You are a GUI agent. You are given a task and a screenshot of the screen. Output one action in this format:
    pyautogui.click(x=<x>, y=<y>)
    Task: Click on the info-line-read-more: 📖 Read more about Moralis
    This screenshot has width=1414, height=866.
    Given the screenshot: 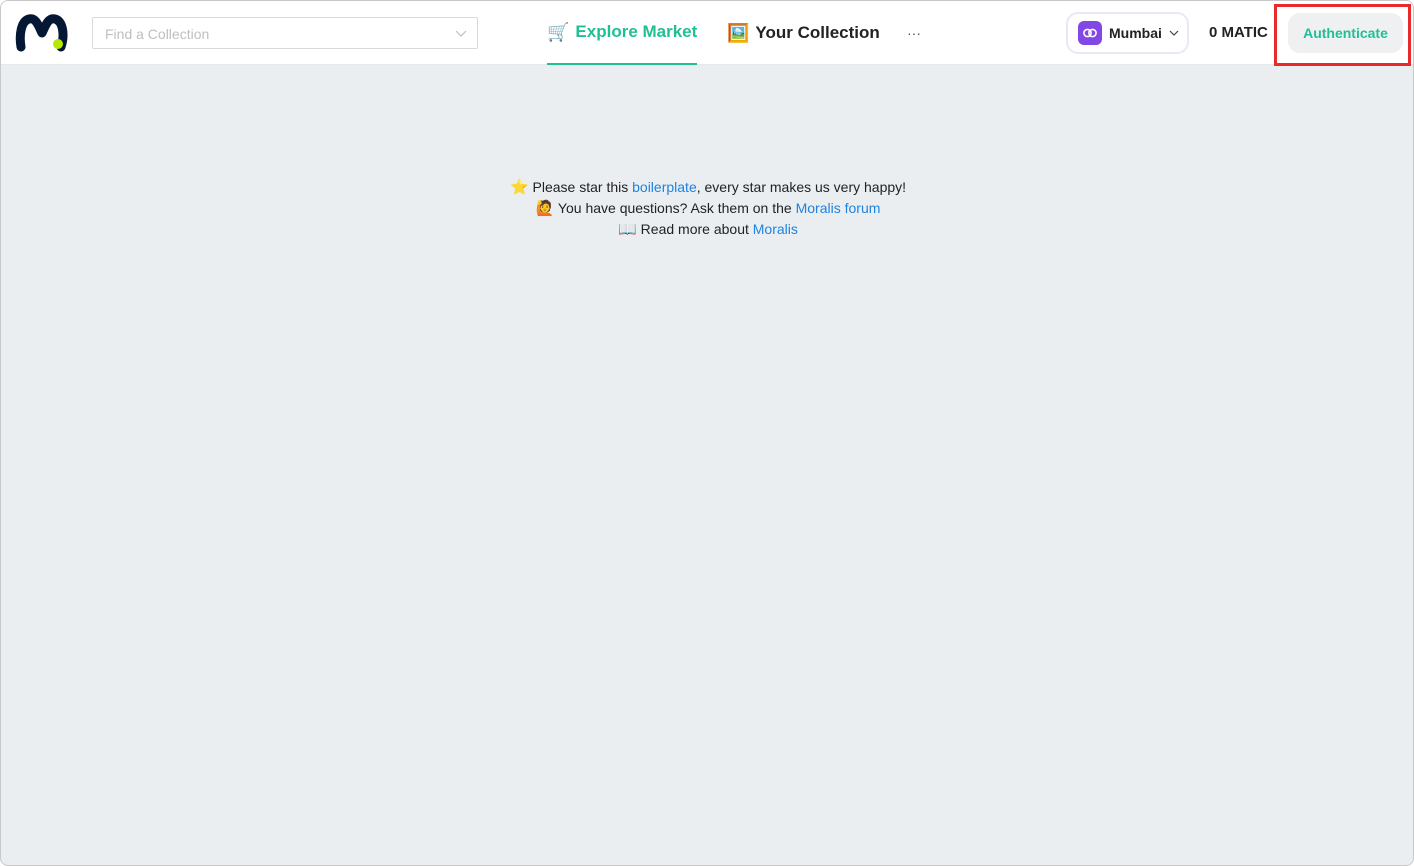 What is the action you would take?
    pyautogui.click(x=707, y=229)
    